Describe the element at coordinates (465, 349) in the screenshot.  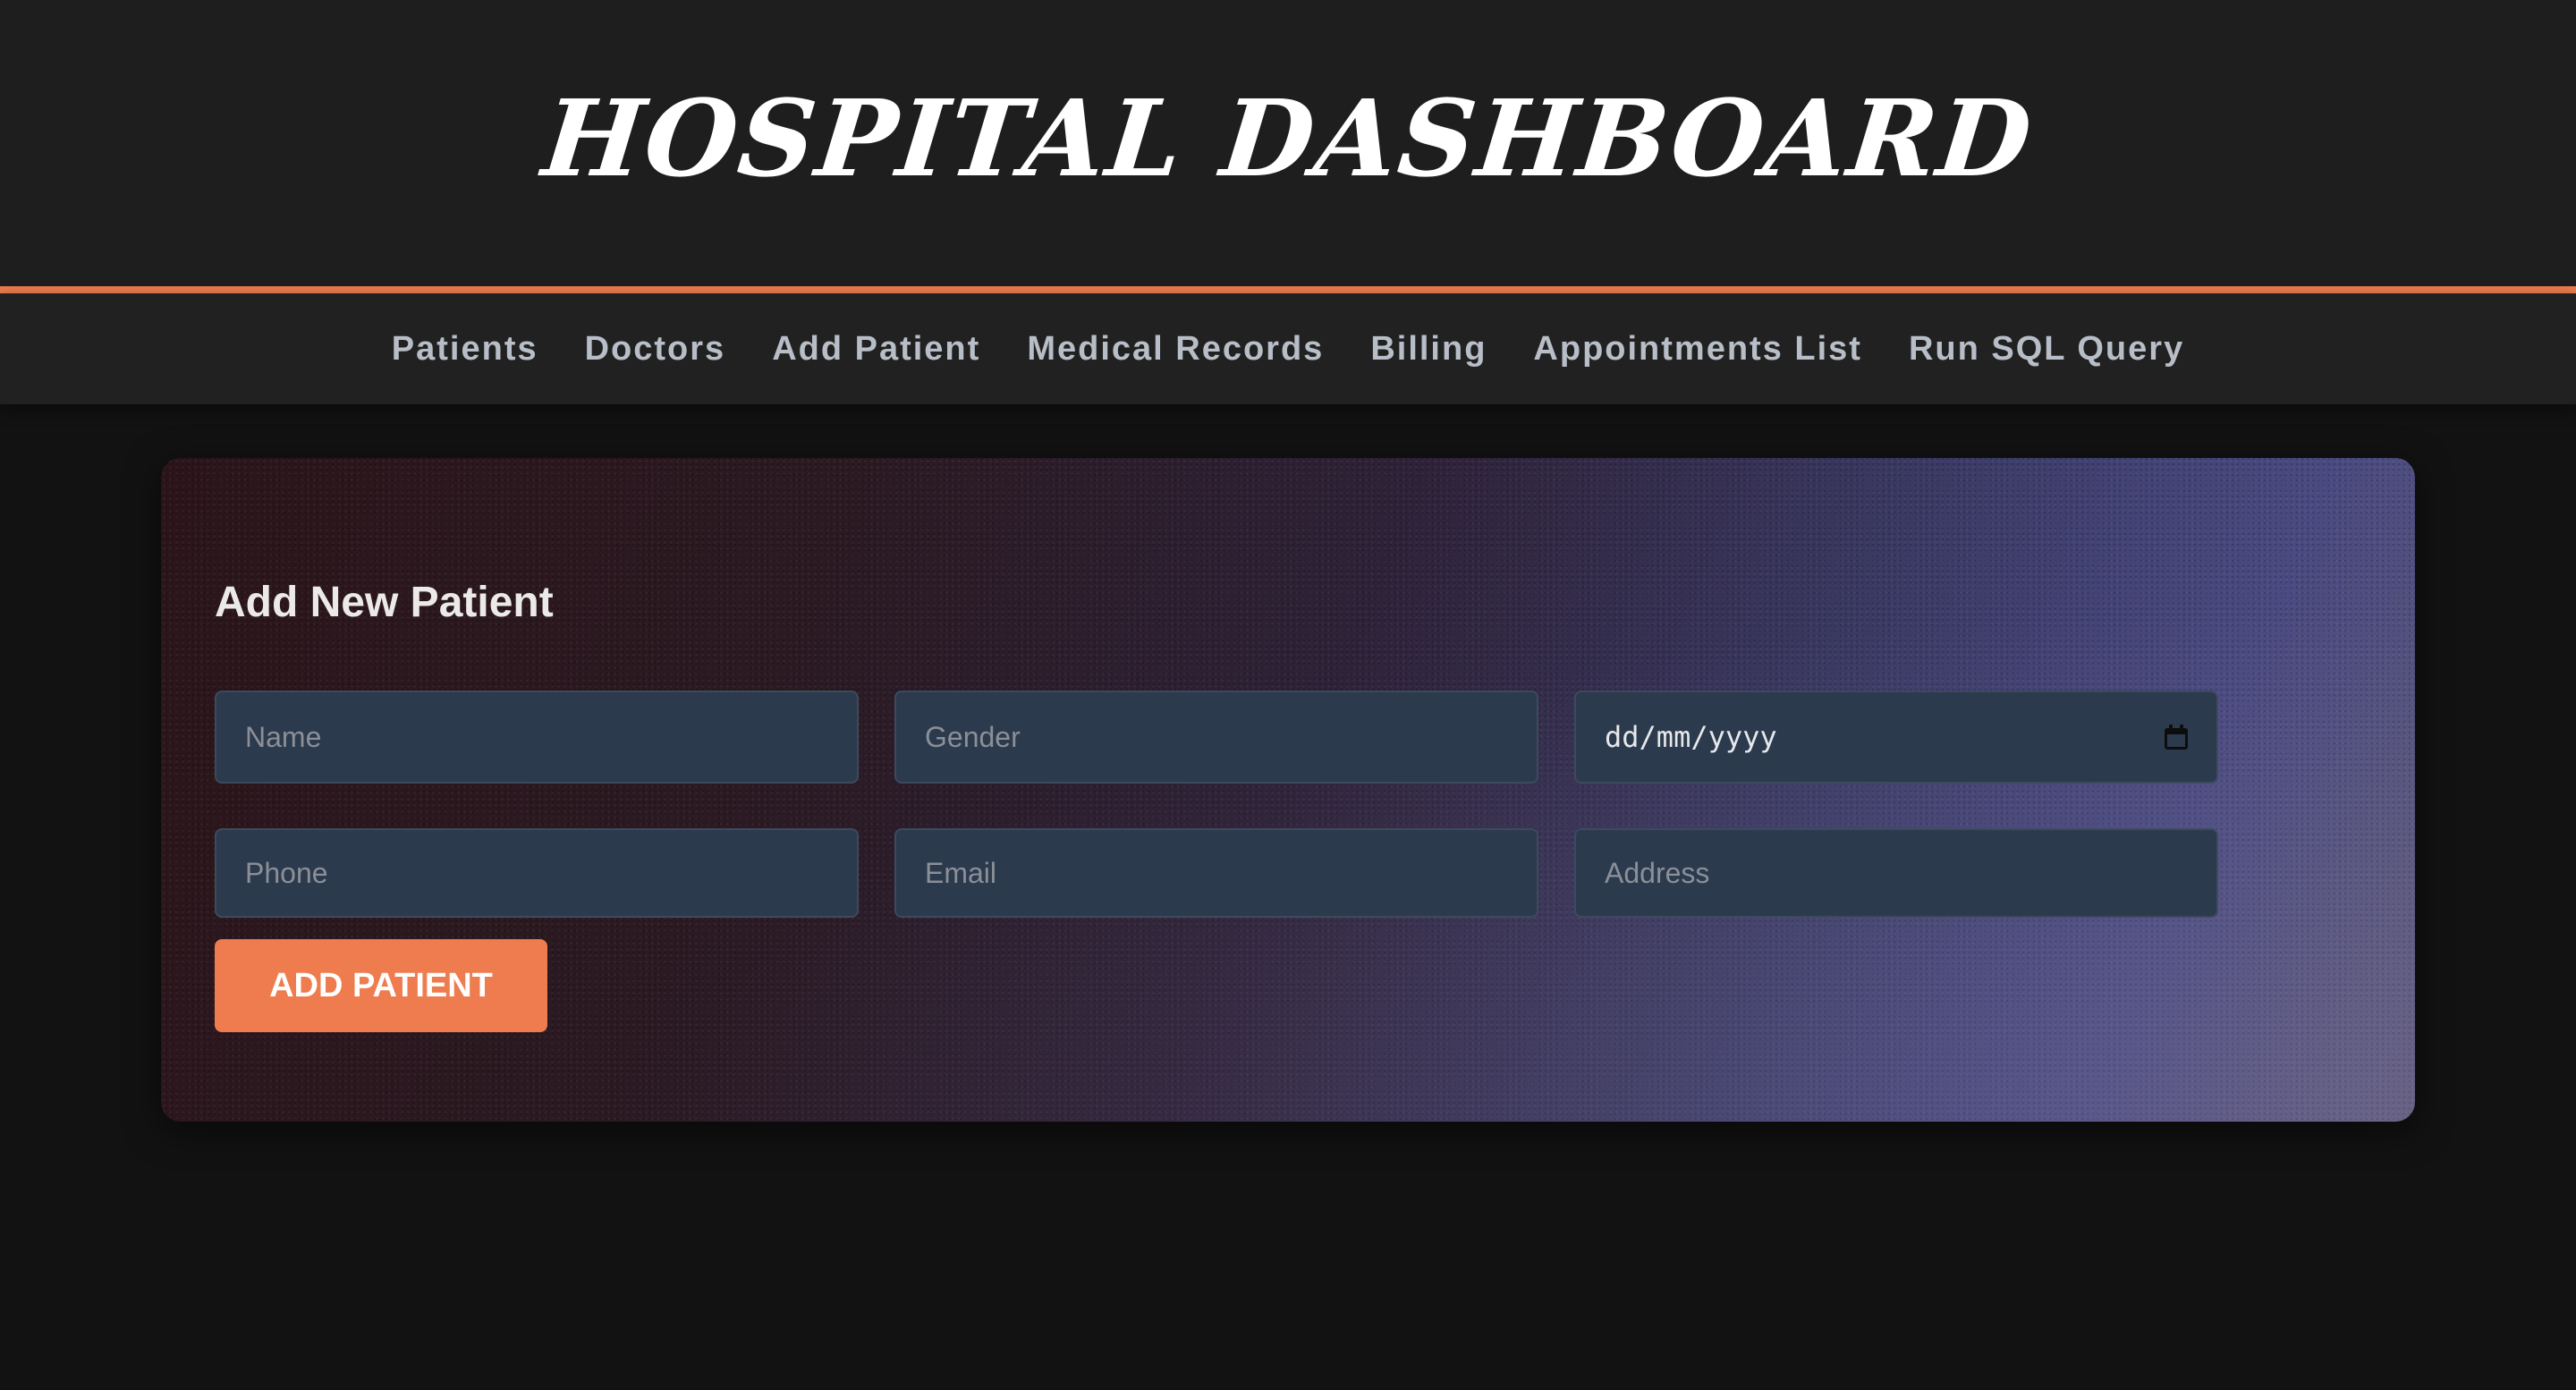
I see `nav-item-patients: Patients` at that location.